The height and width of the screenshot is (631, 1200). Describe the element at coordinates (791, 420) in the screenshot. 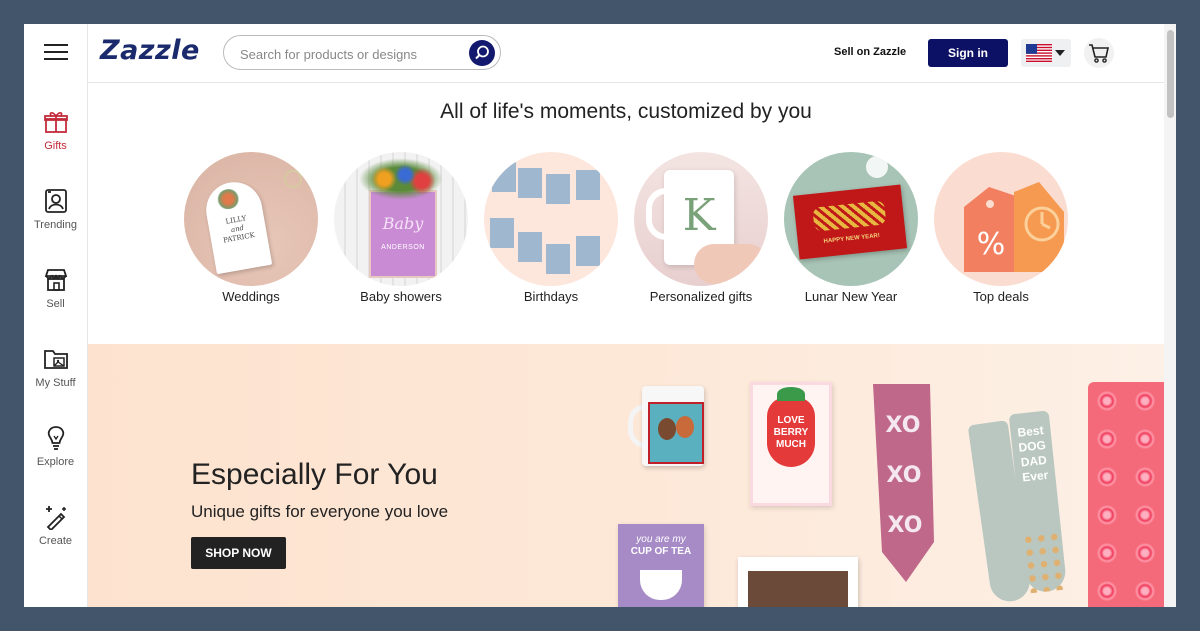

I see `card-text: LOVE` at that location.